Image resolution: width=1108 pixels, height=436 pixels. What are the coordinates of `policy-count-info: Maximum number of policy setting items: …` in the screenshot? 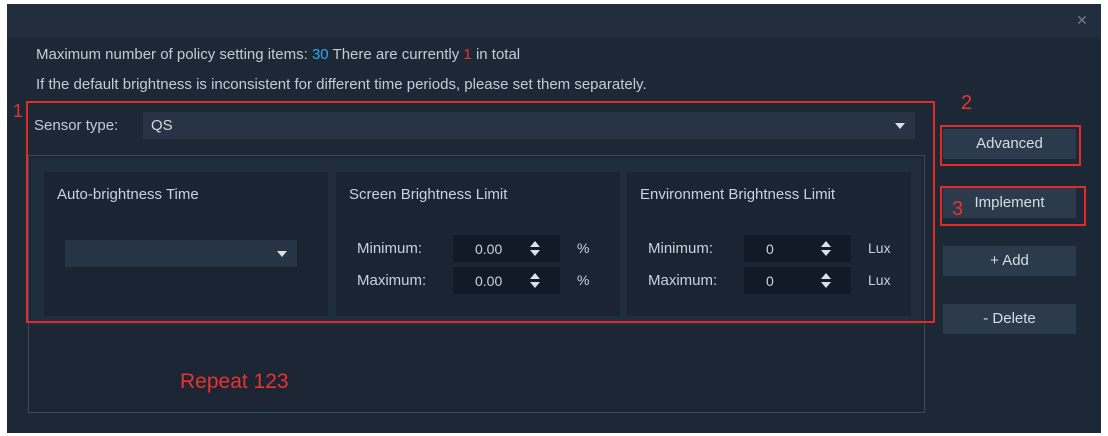 It's located at (278, 54).